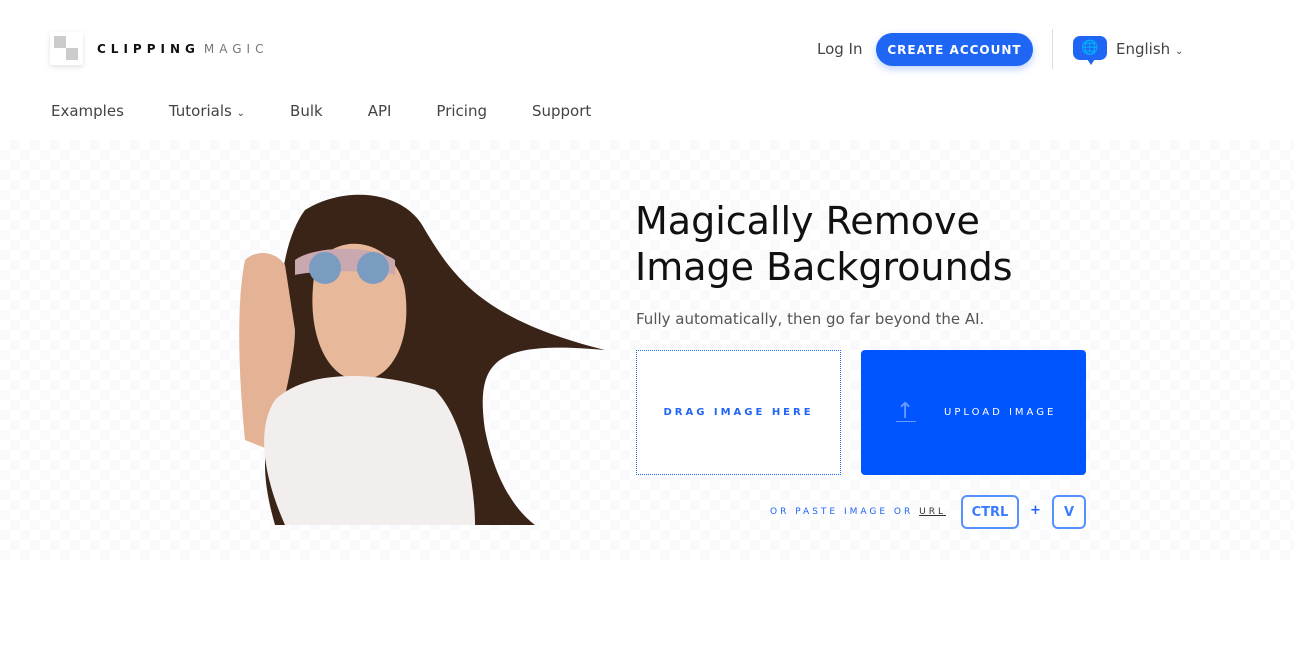  Describe the element at coordinates (148, 48) in the screenshot. I see `brand-name: CLIPPING` at that location.